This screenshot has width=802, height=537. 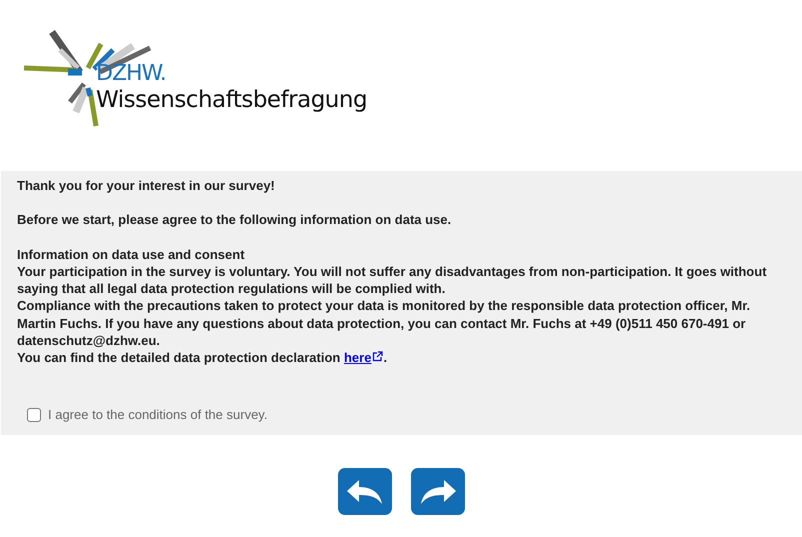 I want to click on declaration-link: here, so click(x=364, y=358).